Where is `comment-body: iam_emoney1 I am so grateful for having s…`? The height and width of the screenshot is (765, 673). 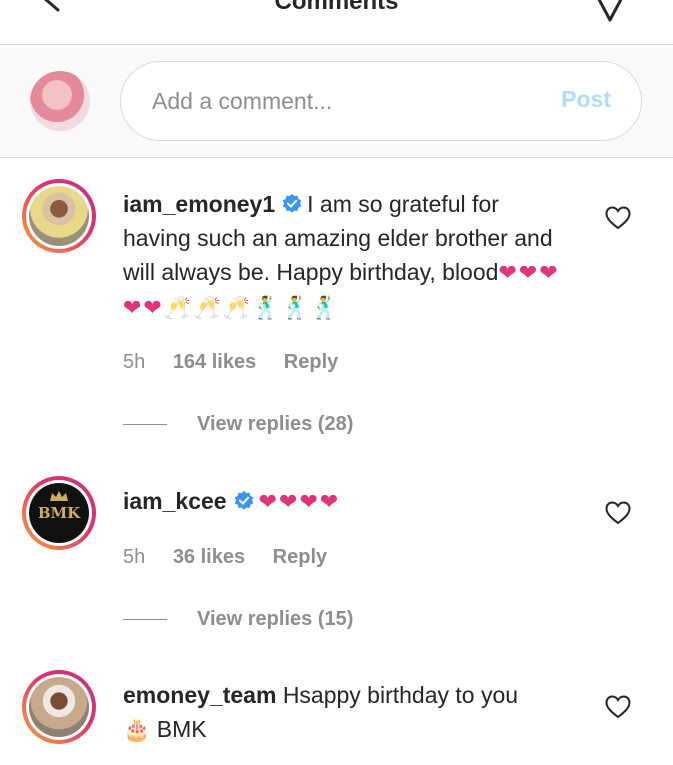
comment-body: iam_emoney1 I am so grateful for having s… is located at coordinates (348, 256).